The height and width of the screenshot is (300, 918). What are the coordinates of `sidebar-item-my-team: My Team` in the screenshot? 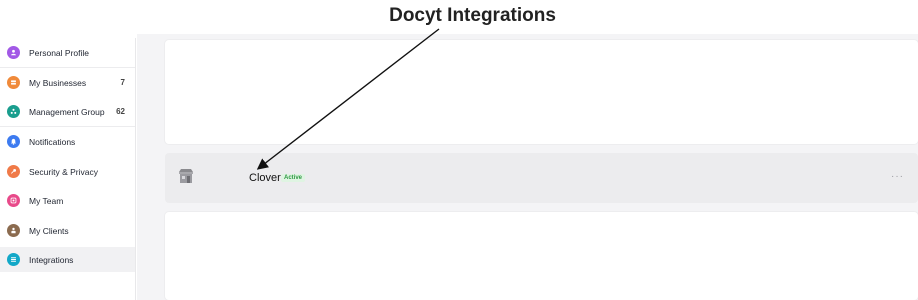 It's located at (67, 200).